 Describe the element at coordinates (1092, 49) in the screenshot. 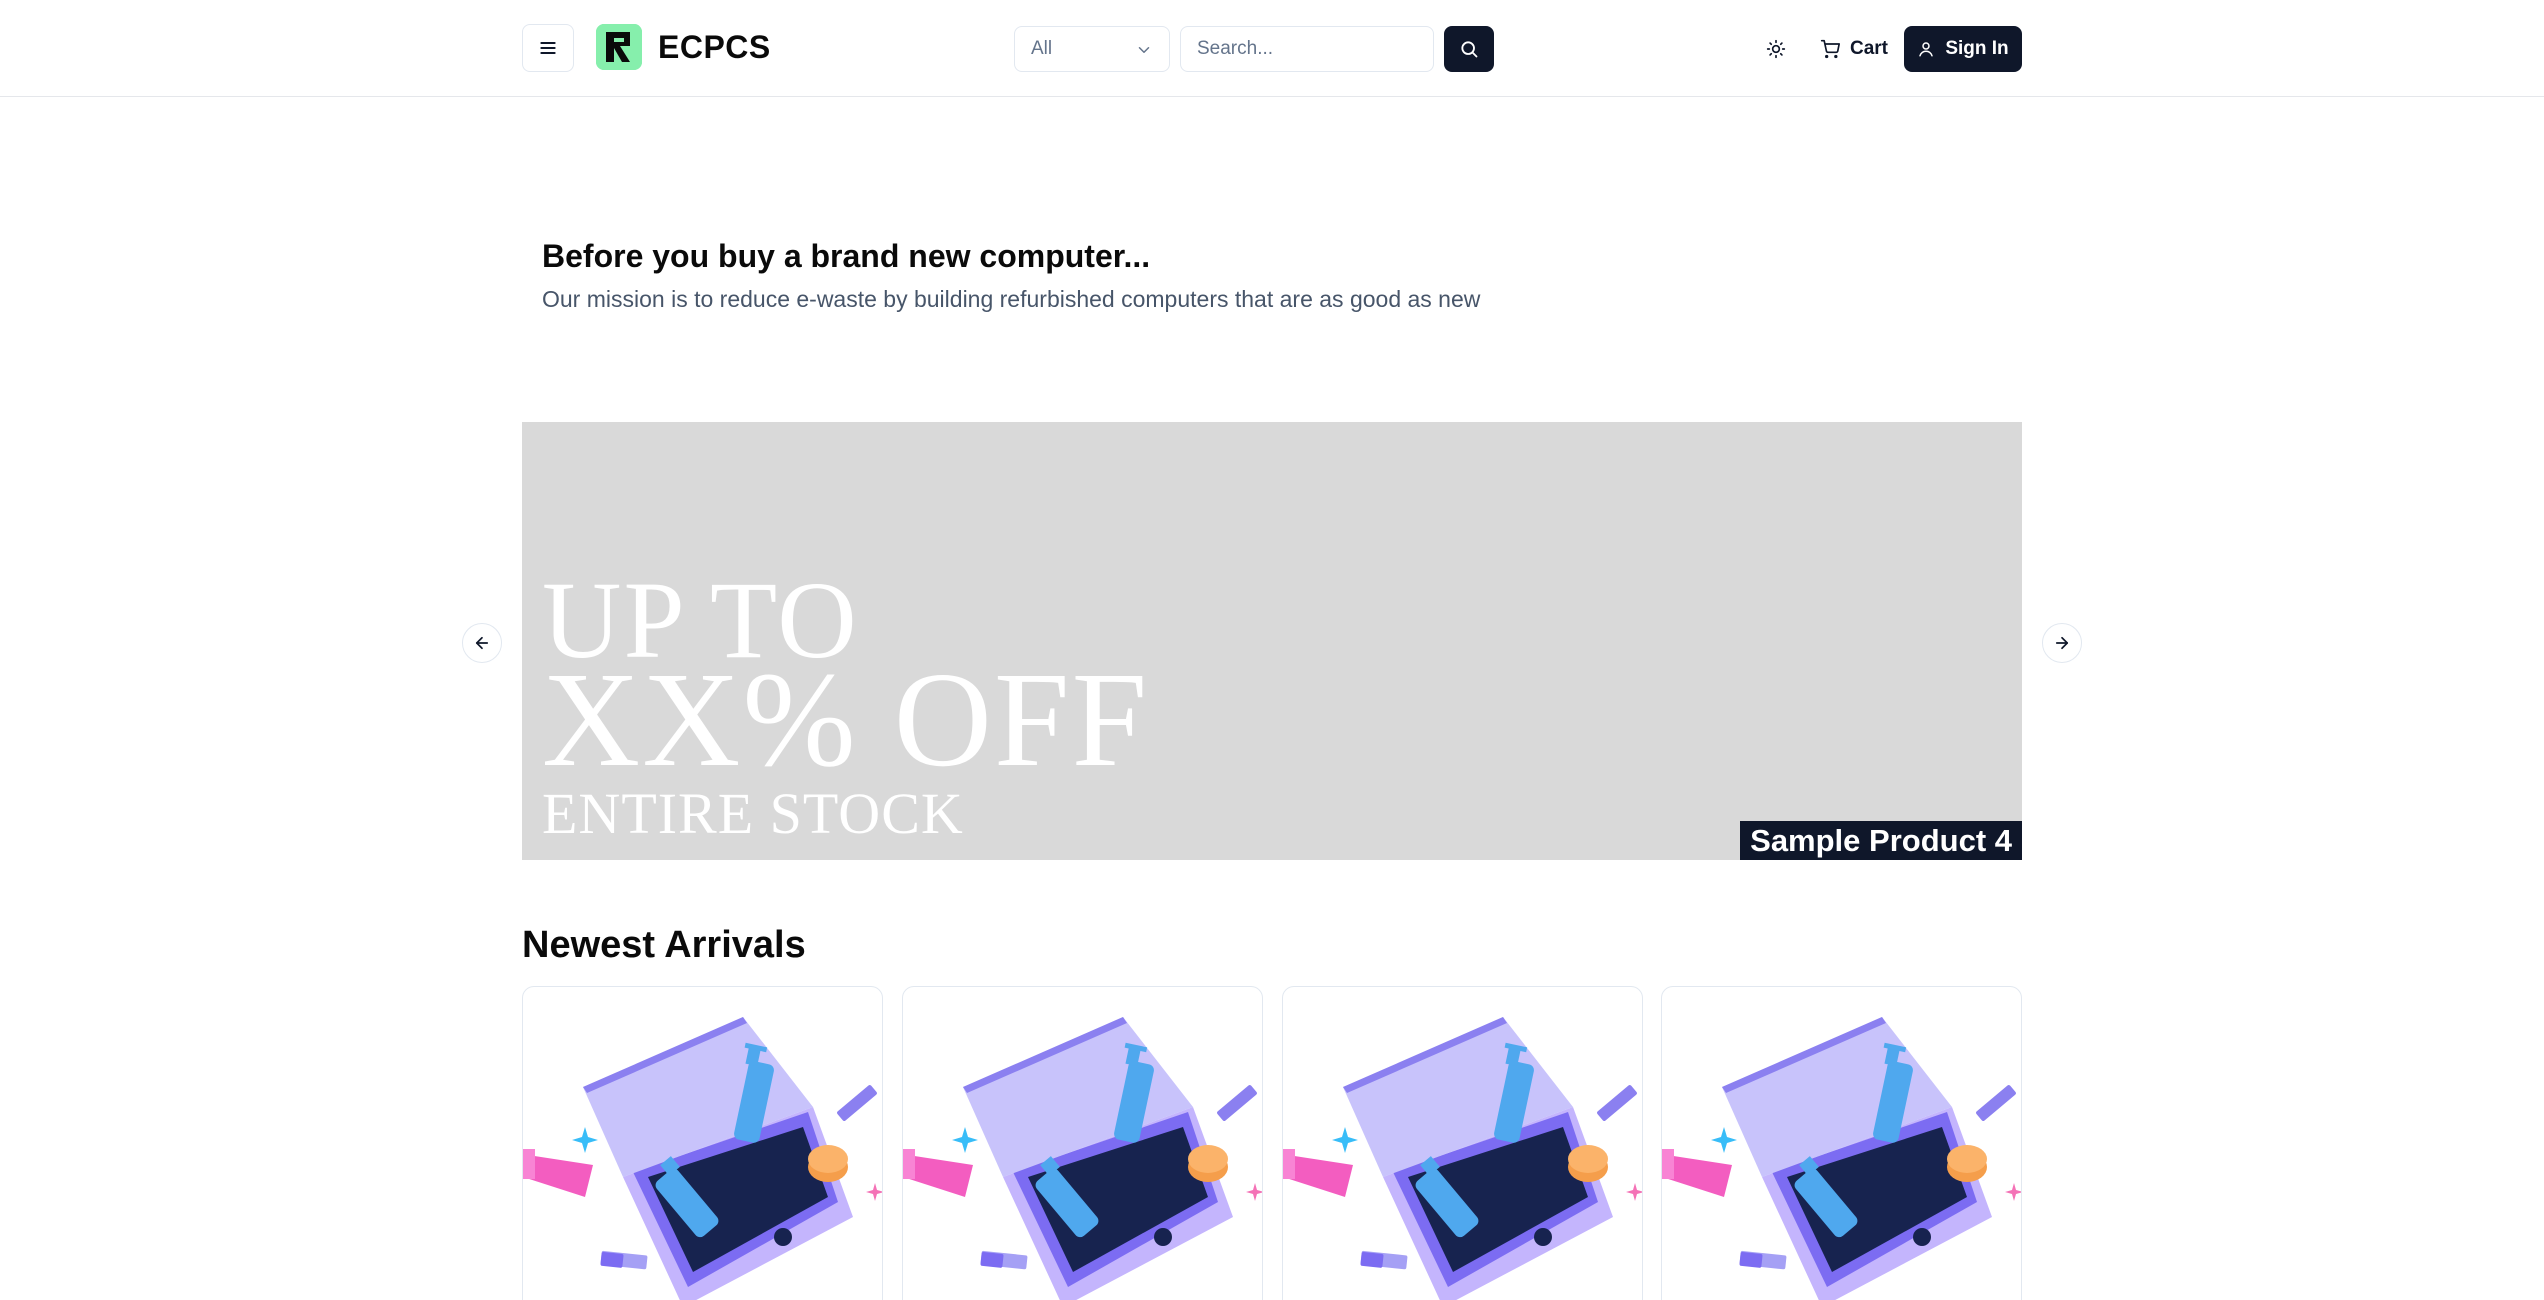

I see `category-select: All` at that location.